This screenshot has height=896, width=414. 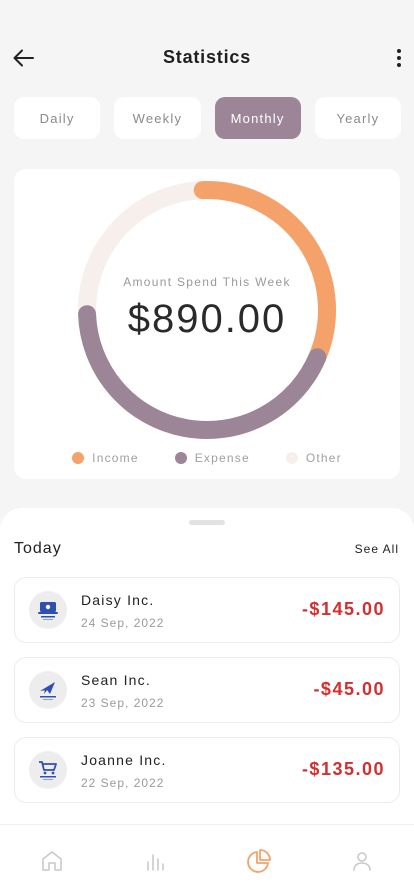 What do you see at coordinates (123, 703) in the screenshot?
I see `transaction-date: 23 Sep, 2022` at bounding box center [123, 703].